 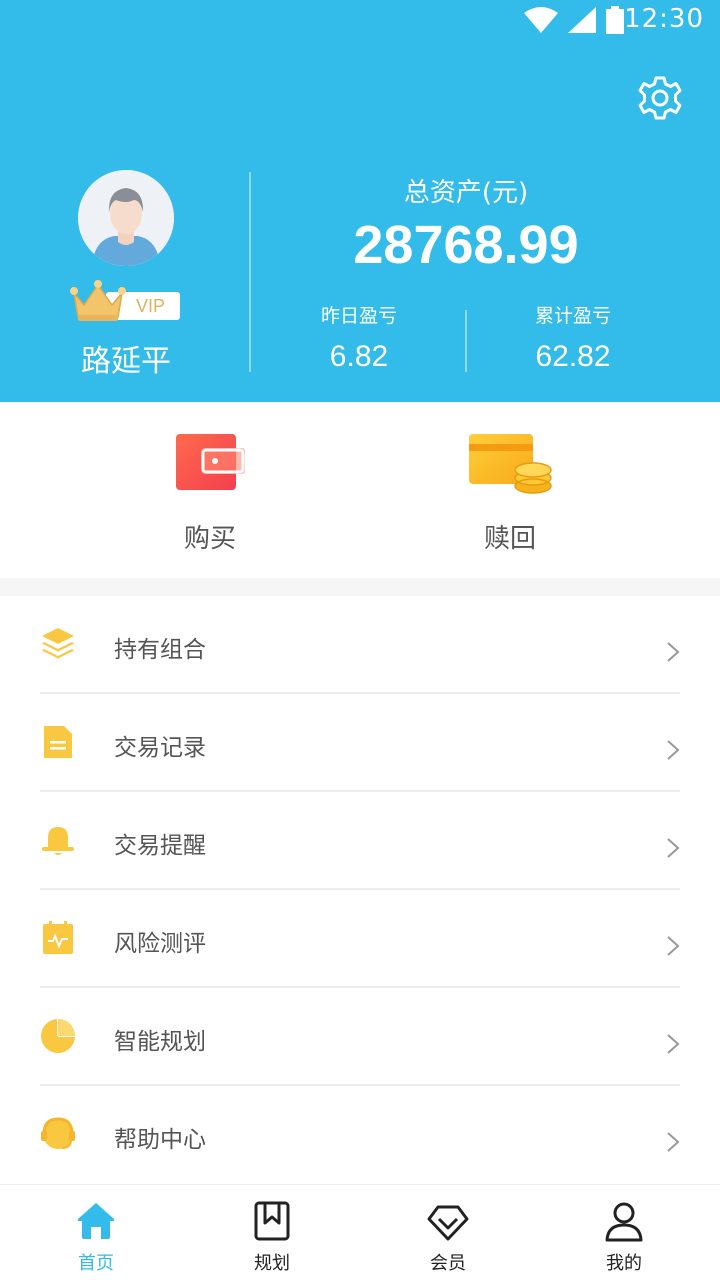 What do you see at coordinates (660, 98) in the screenshot?
I see `settings-gear-icon` at bounding box center [660, 98].